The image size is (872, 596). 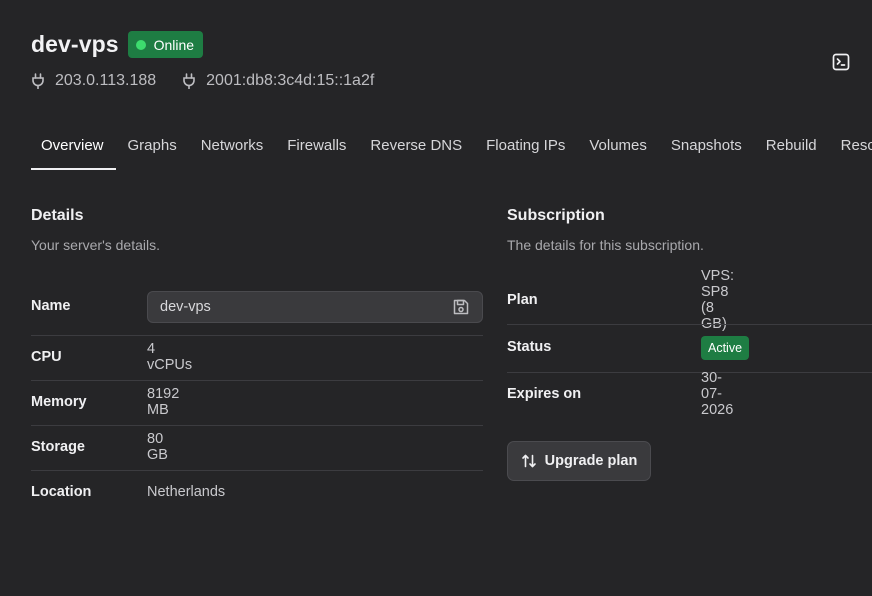 I want to click on ipv6-text: 2001:db8:3c4d:15::1a2f, so click(x=290, y=80).